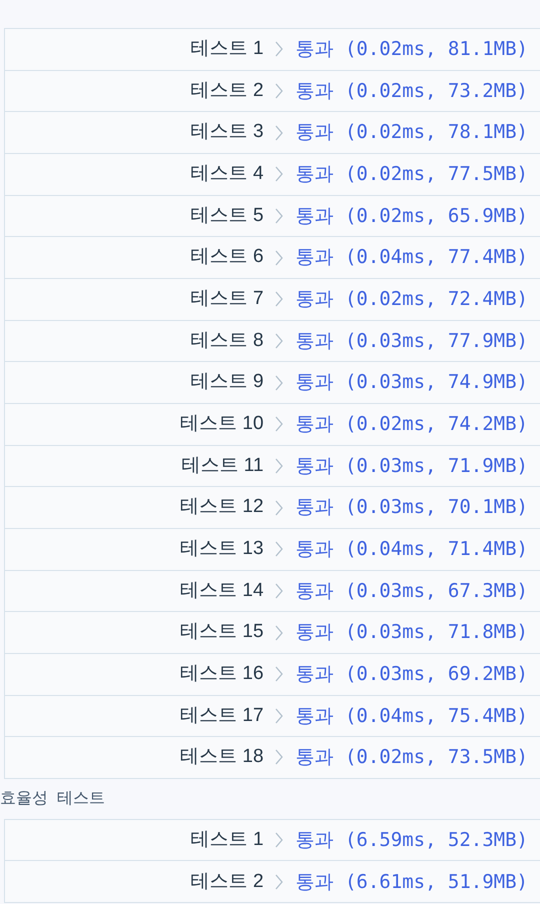  I want to click on test-result: 통과 (0.02ms, 72.4MB), so click(412, 299).